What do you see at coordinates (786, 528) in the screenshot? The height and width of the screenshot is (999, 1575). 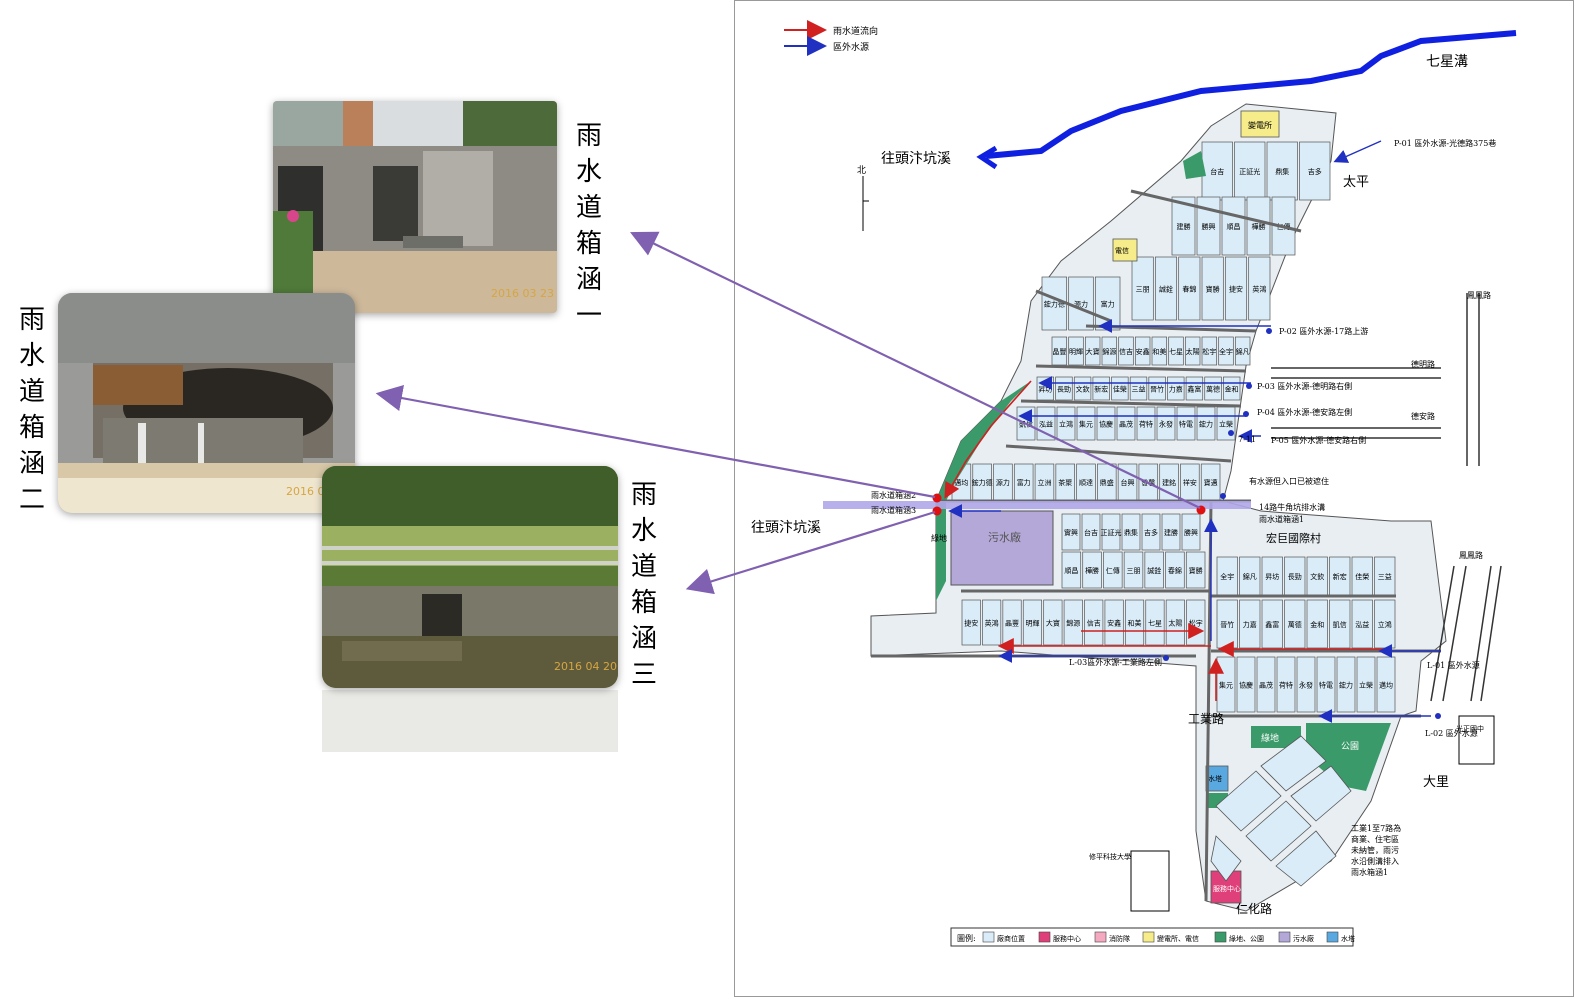 I see `toward-creek-left-label: 往頭汴坑溪` at bounding box center [786, 528].